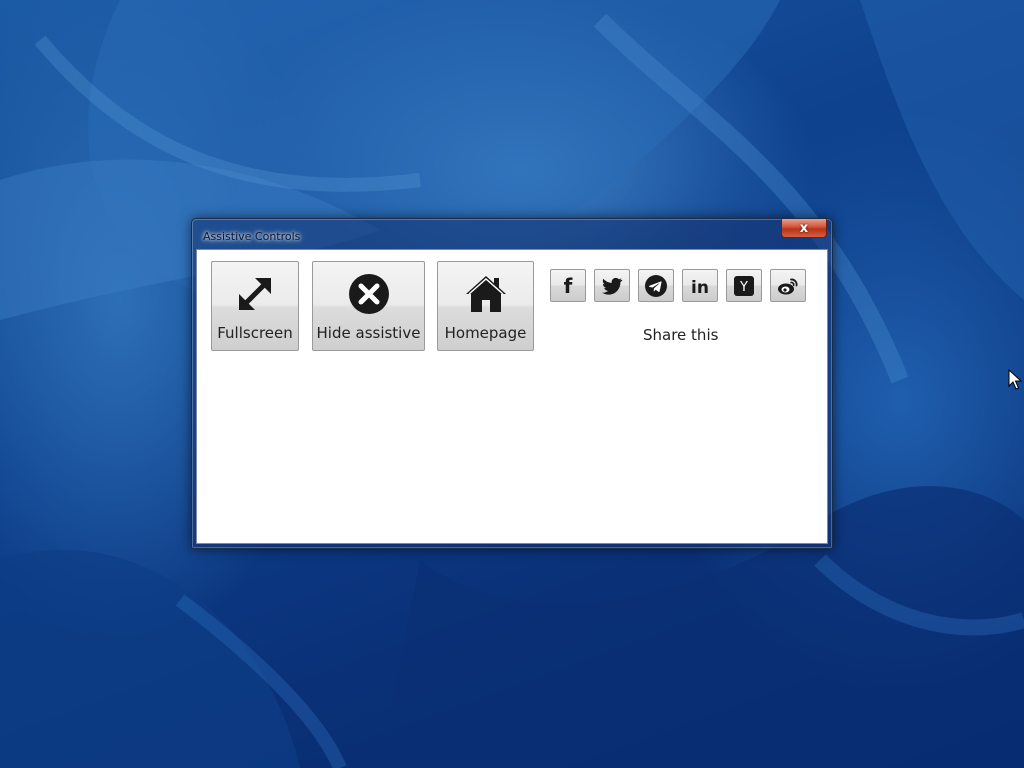 The image size is (1024, 768). I want to click on share-telegram-button, so click(656, 285).